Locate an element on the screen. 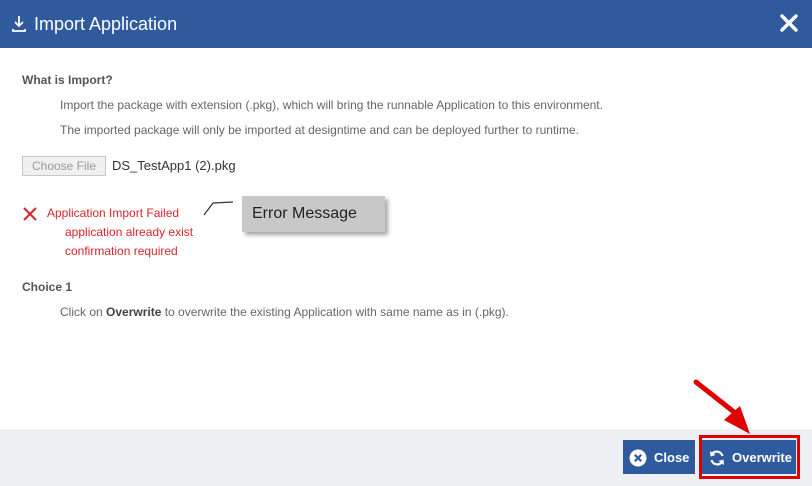 The image size is (812, 486). error-message-callout: Error Message is located at coordinates (313, 214).